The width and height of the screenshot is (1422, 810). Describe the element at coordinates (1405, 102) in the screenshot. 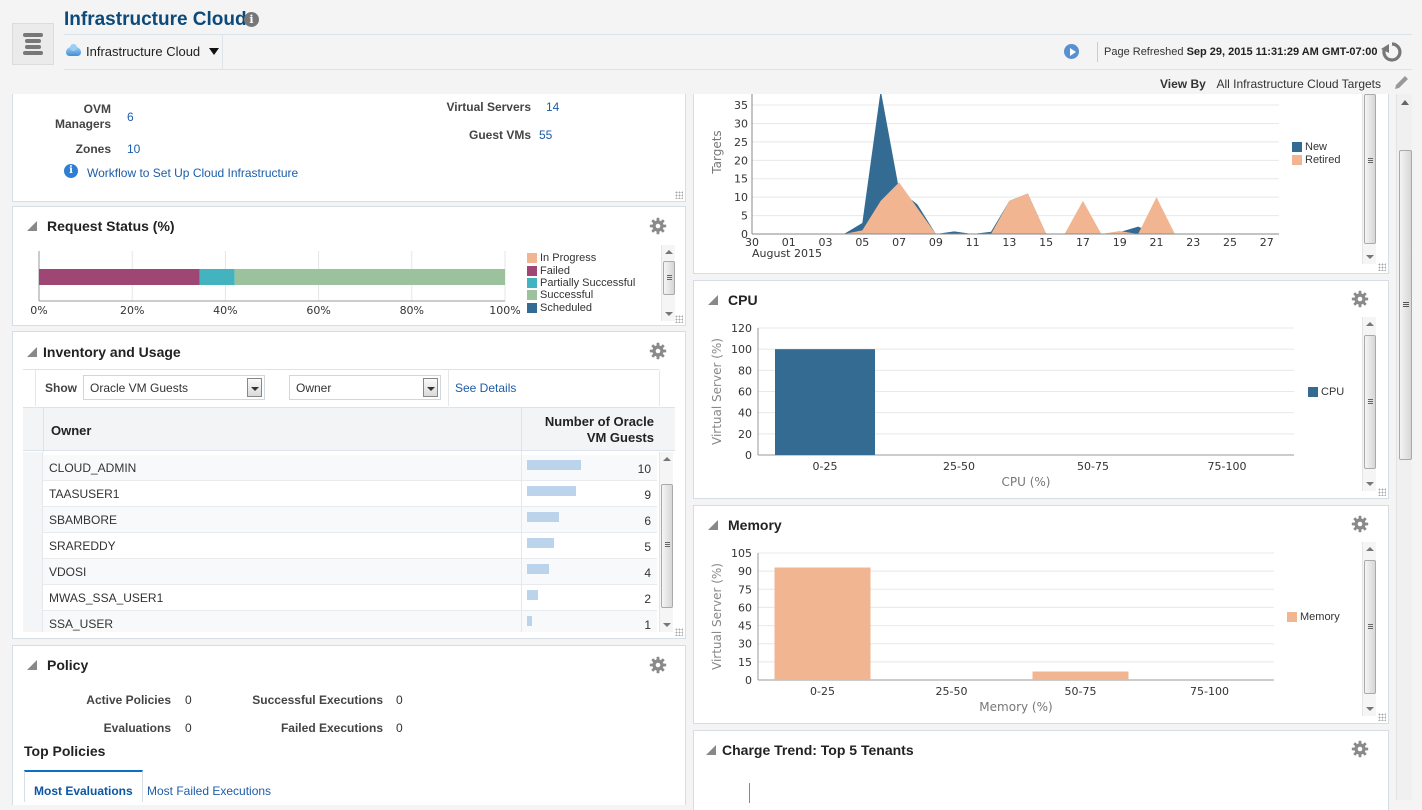

I see `scroll-up-arrow` at that location.